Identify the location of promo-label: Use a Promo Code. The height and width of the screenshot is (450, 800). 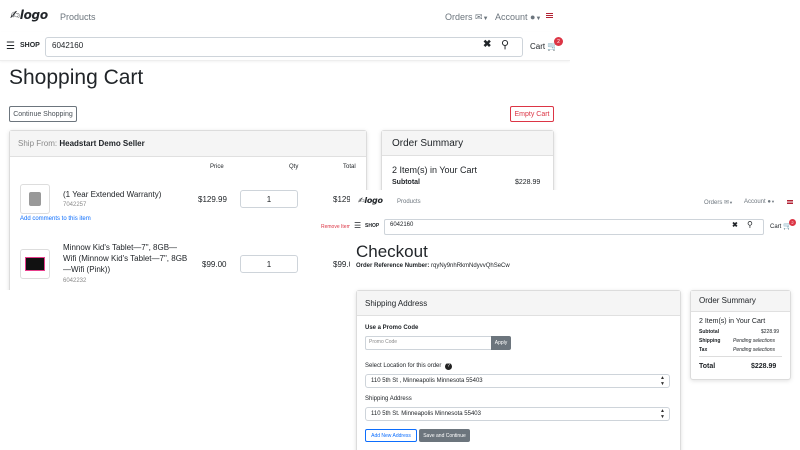
(392, 328).